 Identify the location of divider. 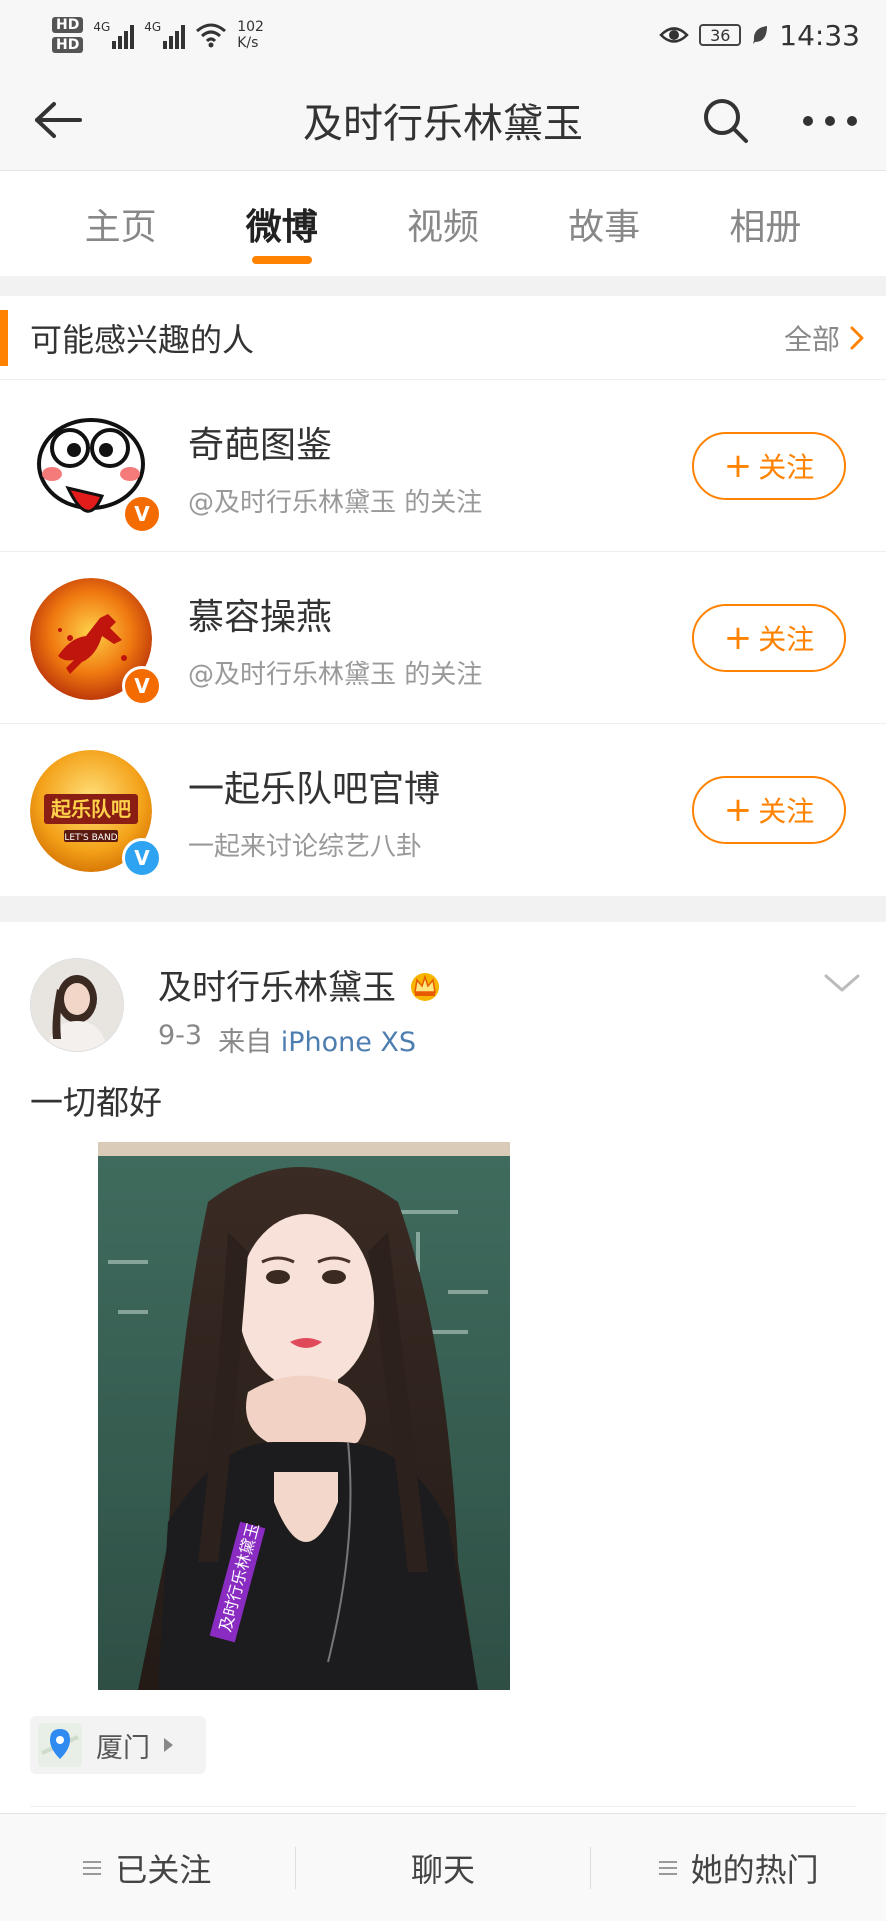
(443, 1806).